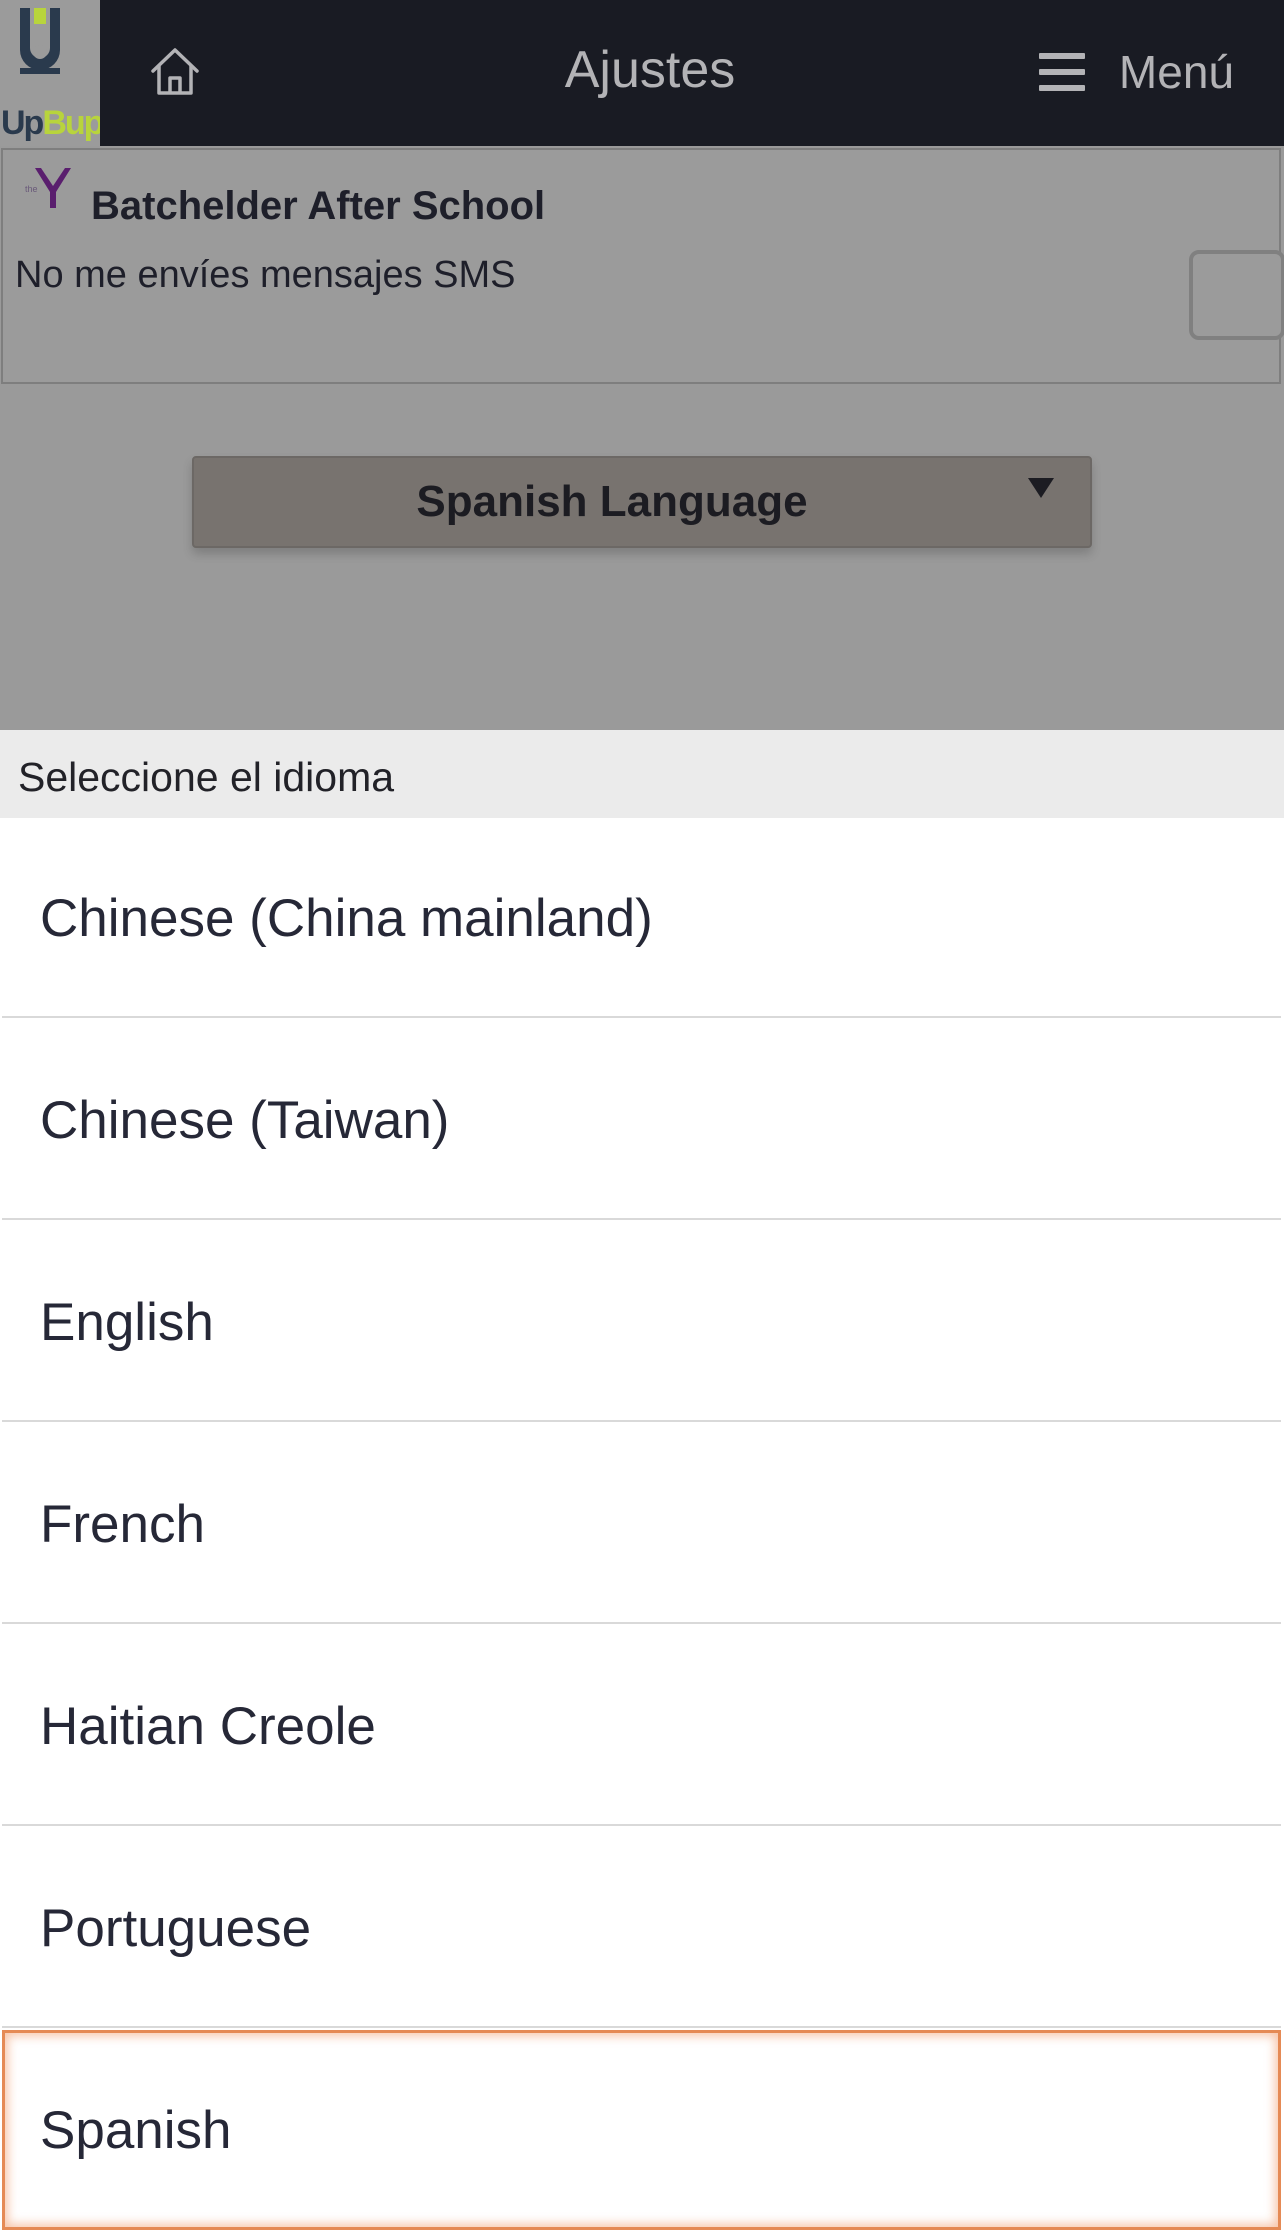 This screenshot has height=2230, width=1284. I want to click on language-select-value: Spanish Language, so click(612, 501).